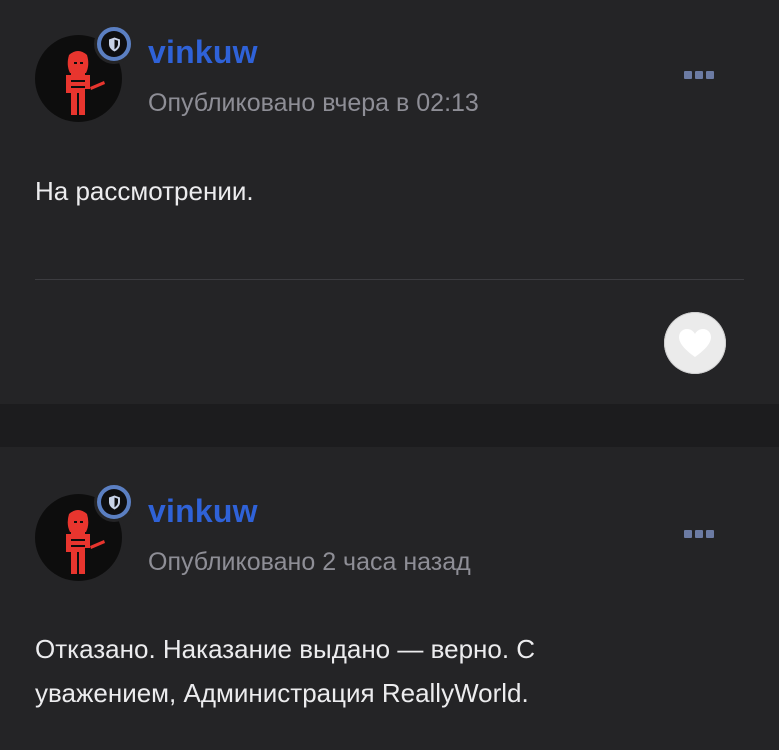  I want to click on post-separator, so click(389, 425).